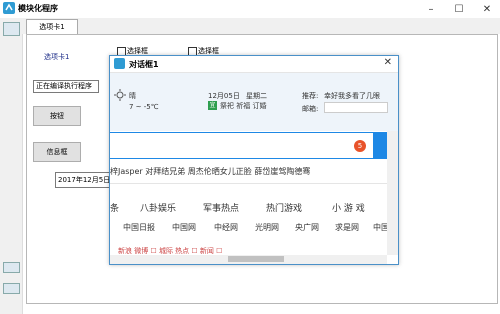 The height and width of the screenshot is (314, 500). Describe the element at coordinates (392, 193) in the screenshot. I see `vertical-scrollbar` at that location.